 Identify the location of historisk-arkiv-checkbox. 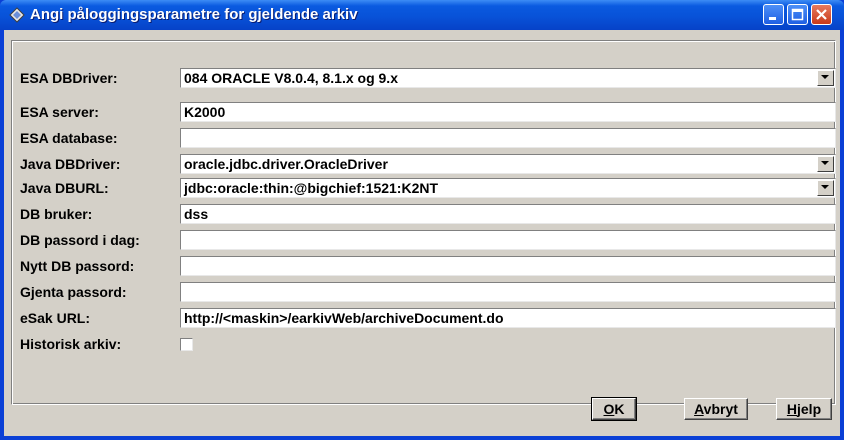
(186, 344).